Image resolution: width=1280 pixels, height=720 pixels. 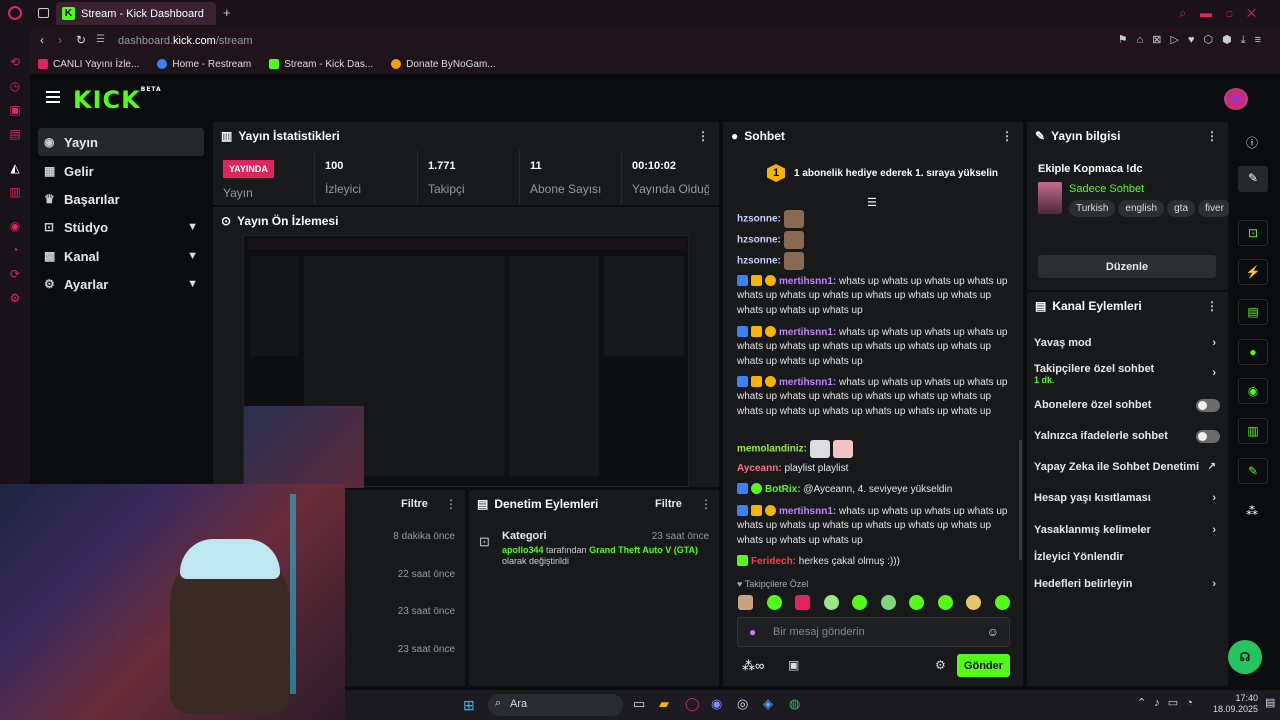 What do you see at coordinates (15, 134) in the screenshot?
I see `mail-icon: ▤` at bounding box center [15, 134].